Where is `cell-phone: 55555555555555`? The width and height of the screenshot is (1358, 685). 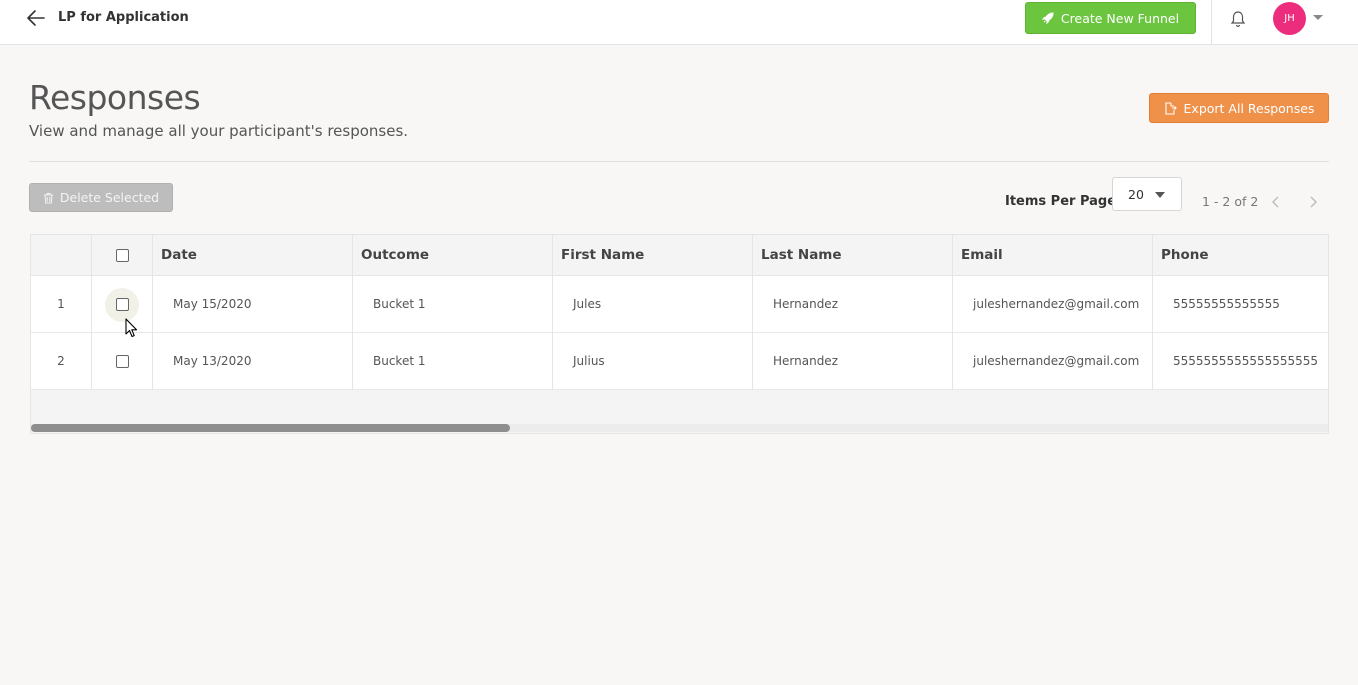 cell-phone: 55555555555555 is located at coordinates (1240, 304).